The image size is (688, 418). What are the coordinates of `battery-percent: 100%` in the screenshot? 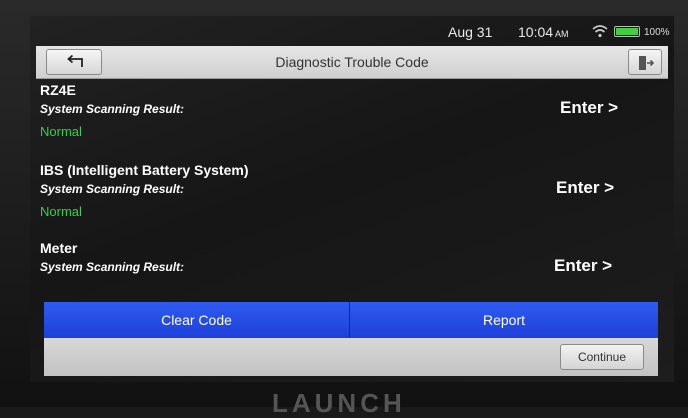 It's located at (657, 32).